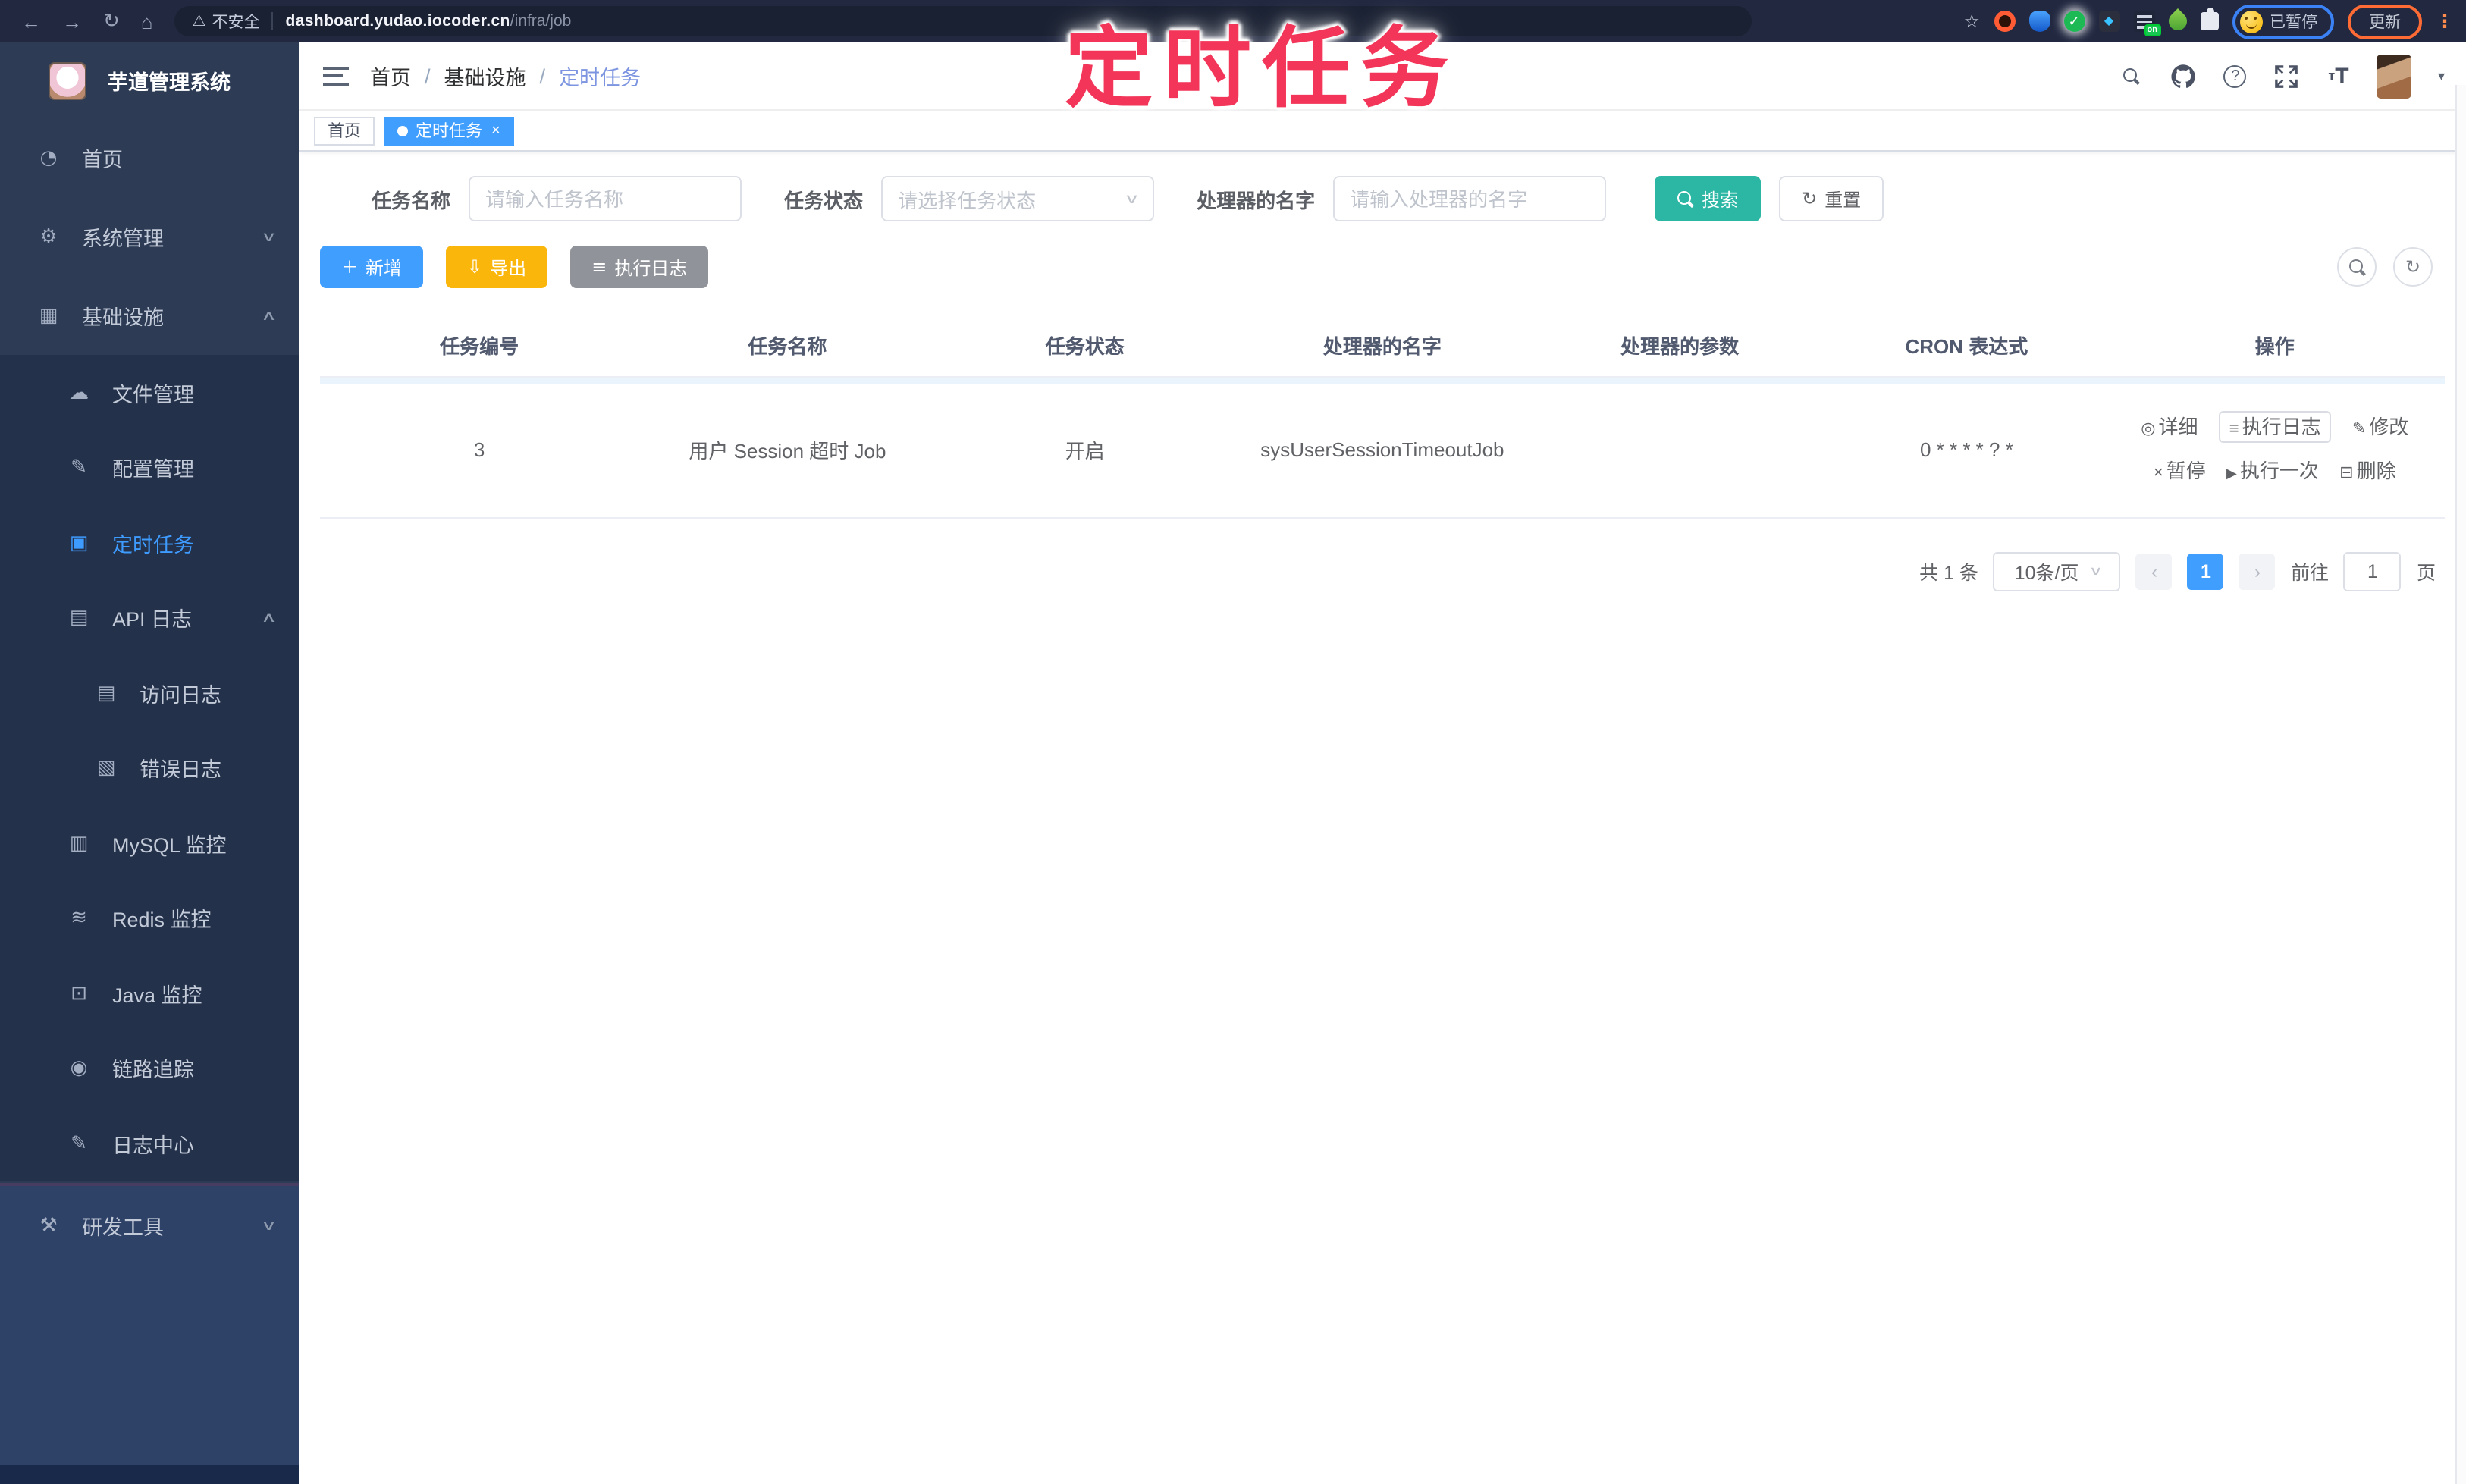 The width and height of the screenshot is (2466, 1484). I want to click on sidebar-item-trace: 链路追踪, so click(149, 1068).